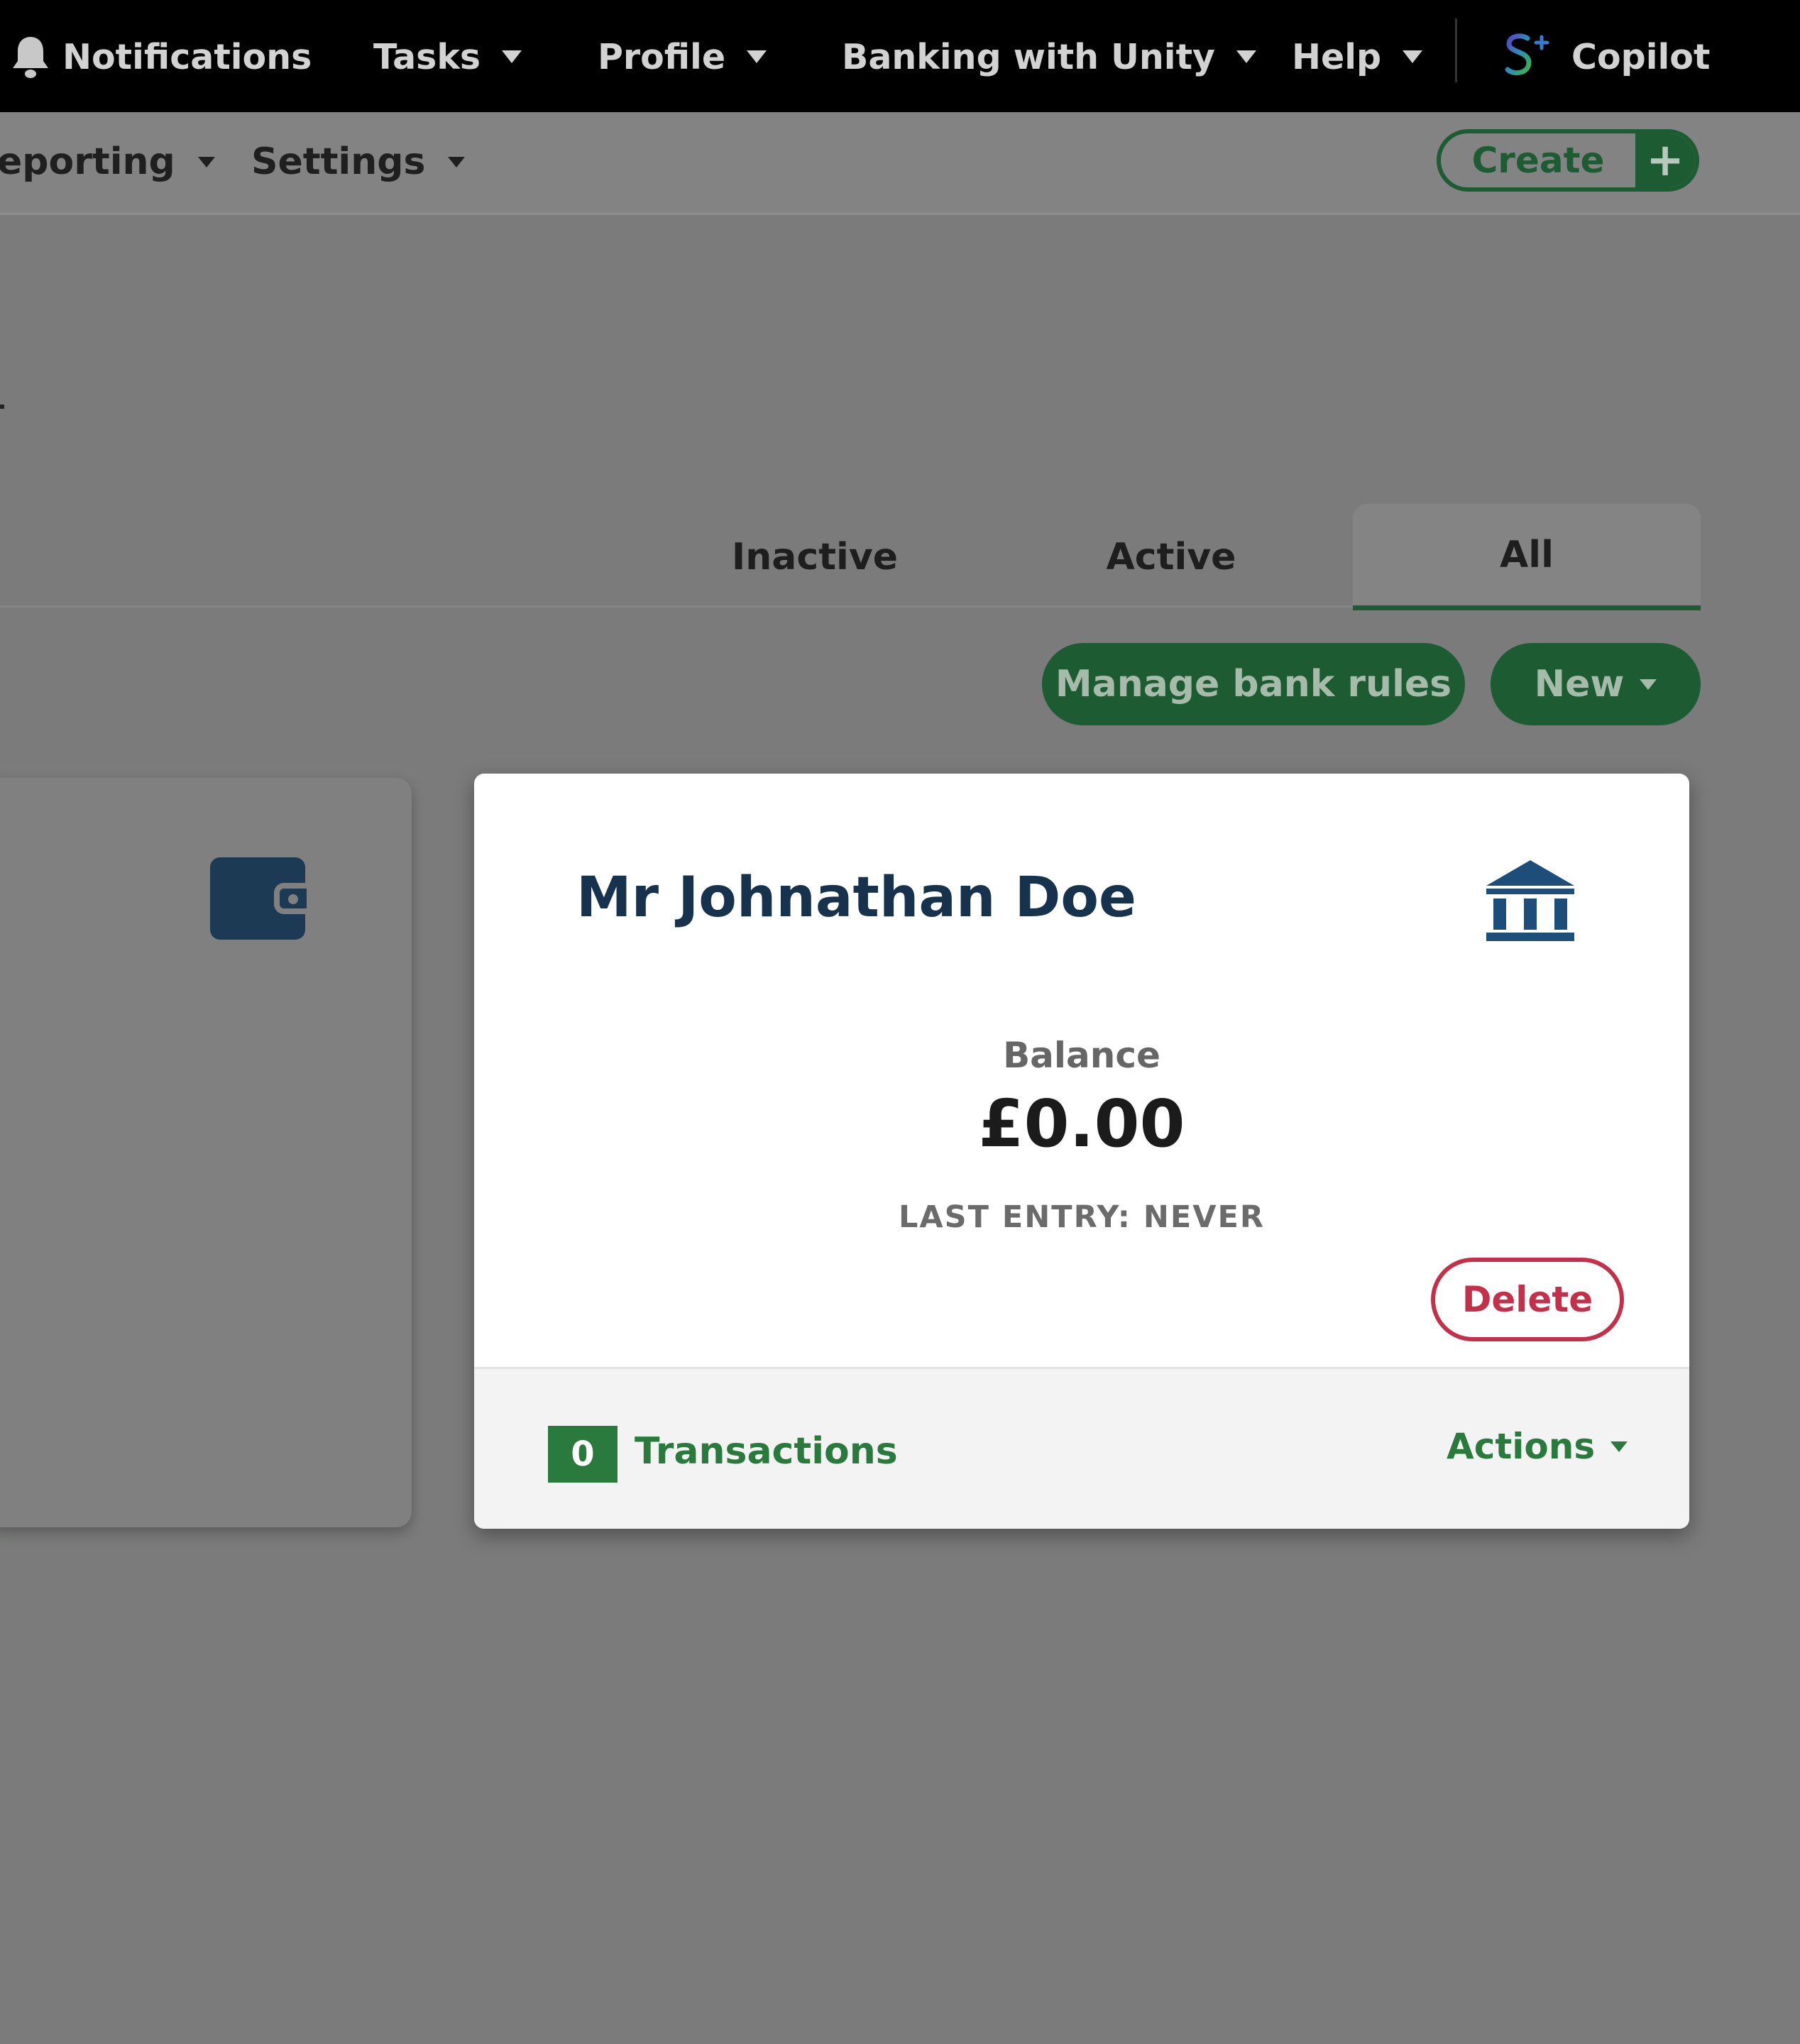 The height and width of the screenshot is (2044, 1800). Describe the element at coordinates (1538, 160) in the screenshot. I see `create-label: Create` at that location.